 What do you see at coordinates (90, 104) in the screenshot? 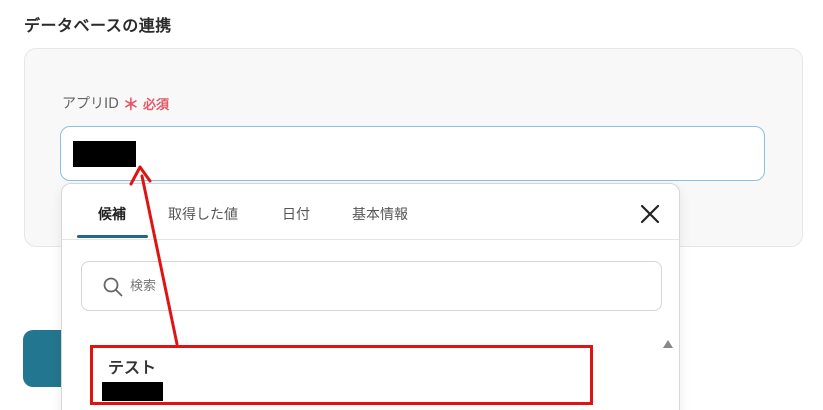
I see `field-label-text: アプリID` at bounding box center [90, 104].